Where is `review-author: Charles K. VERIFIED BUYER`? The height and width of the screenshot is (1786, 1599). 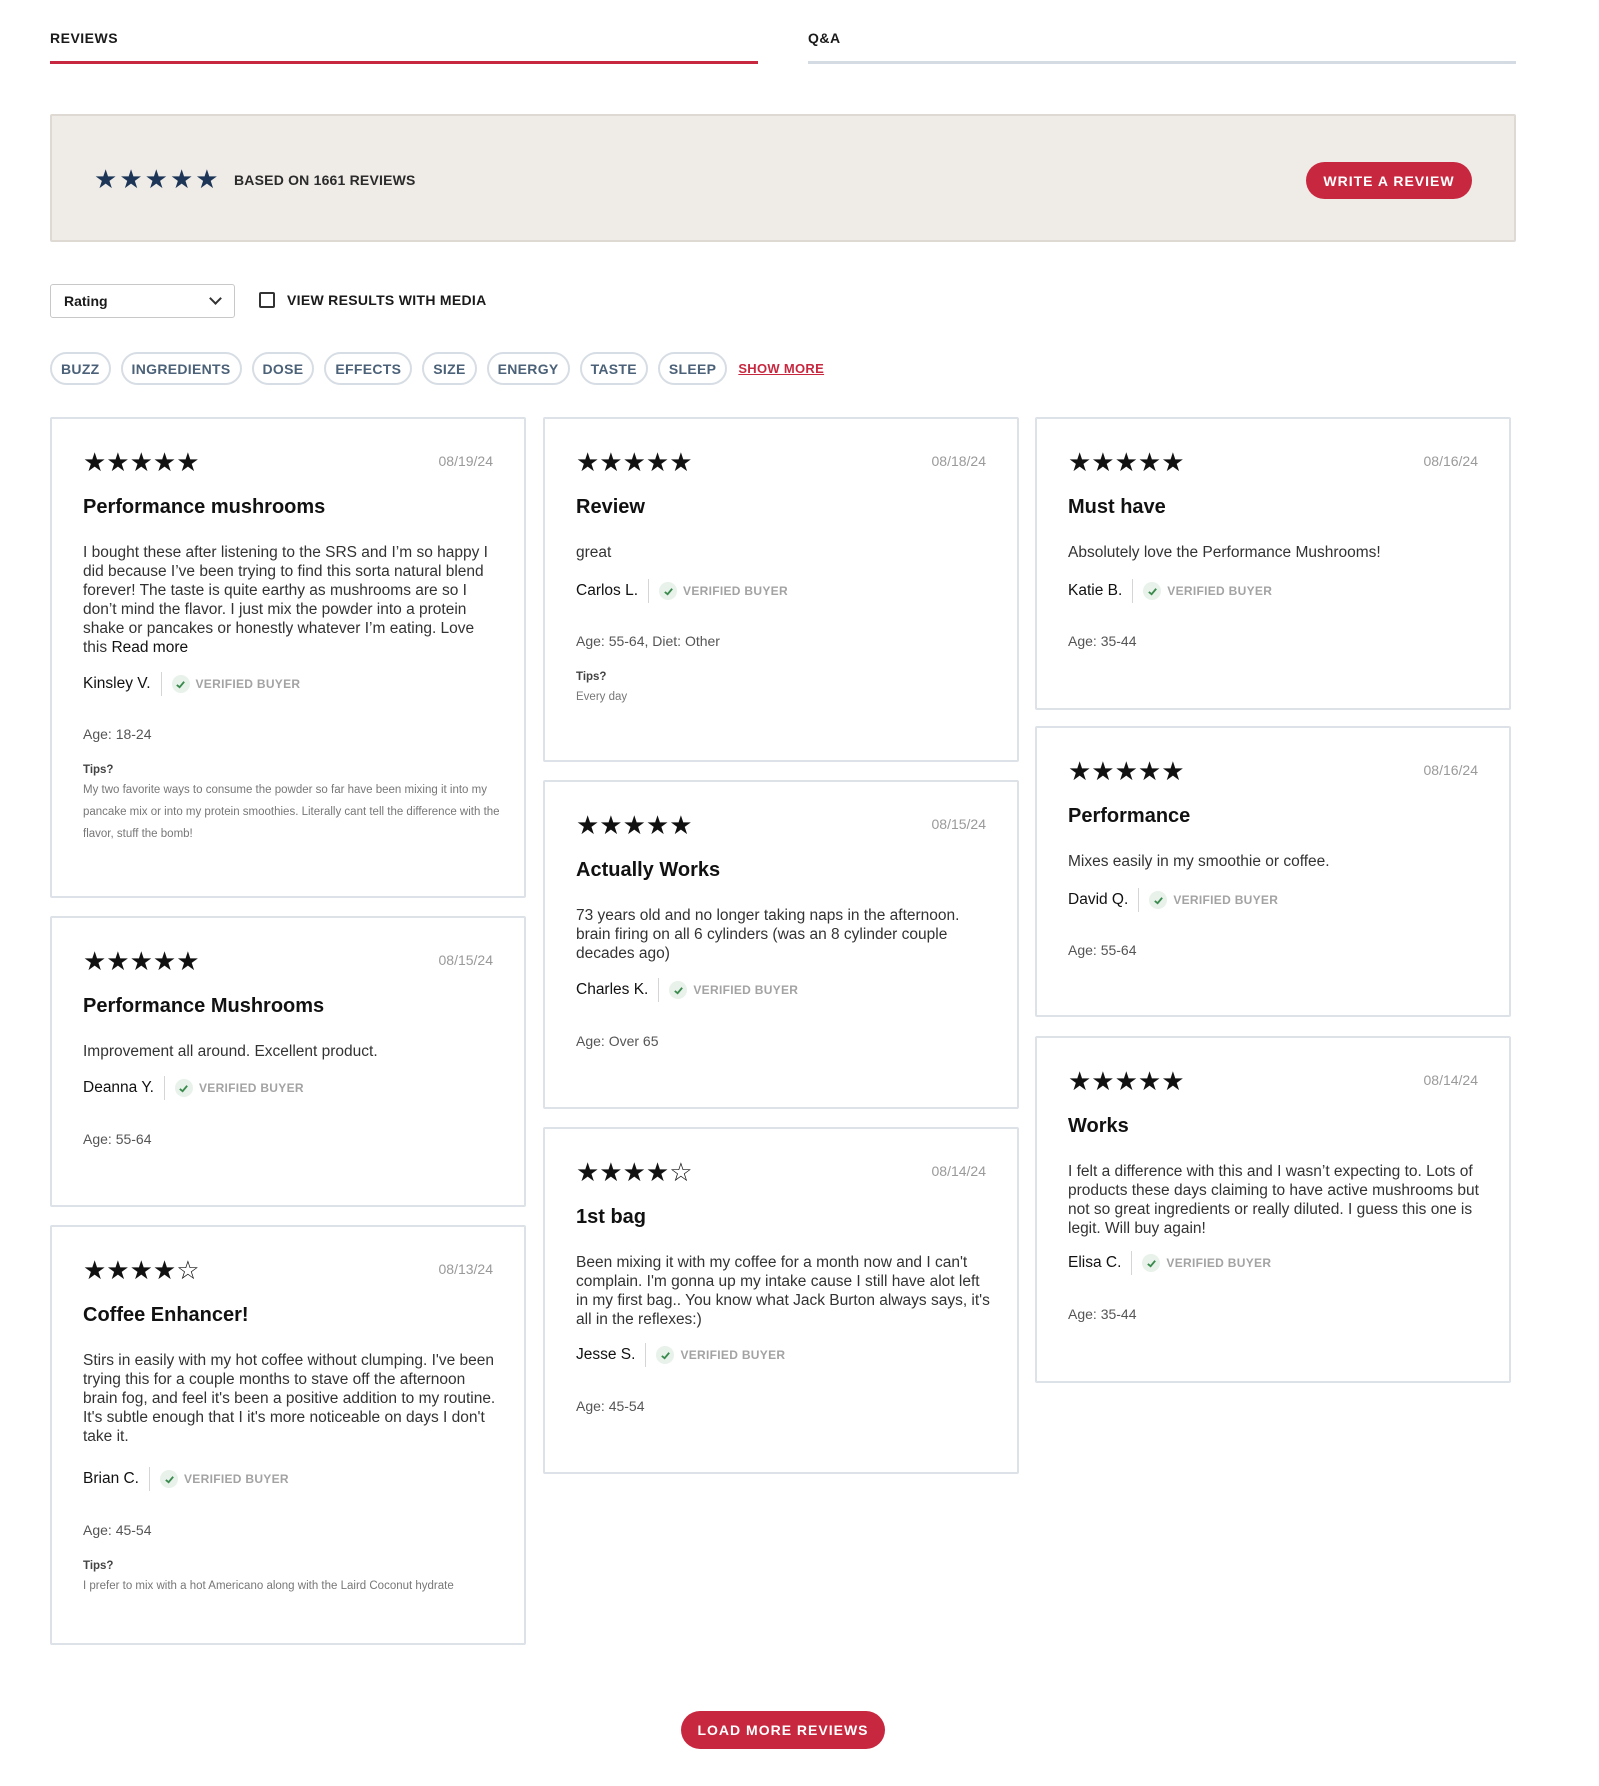
review-author: Charles K. VERIFIED BUYER is located at coordinates (687, 990).